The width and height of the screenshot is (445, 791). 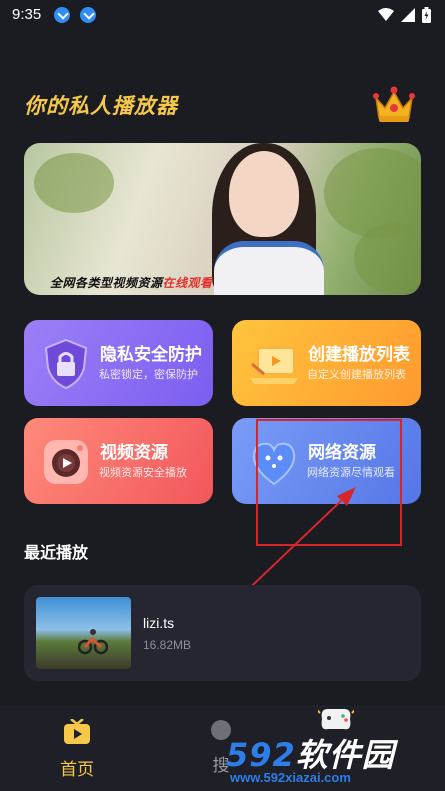 I want to click on card-title: 创建播放列表, so click(x=359, y=355).